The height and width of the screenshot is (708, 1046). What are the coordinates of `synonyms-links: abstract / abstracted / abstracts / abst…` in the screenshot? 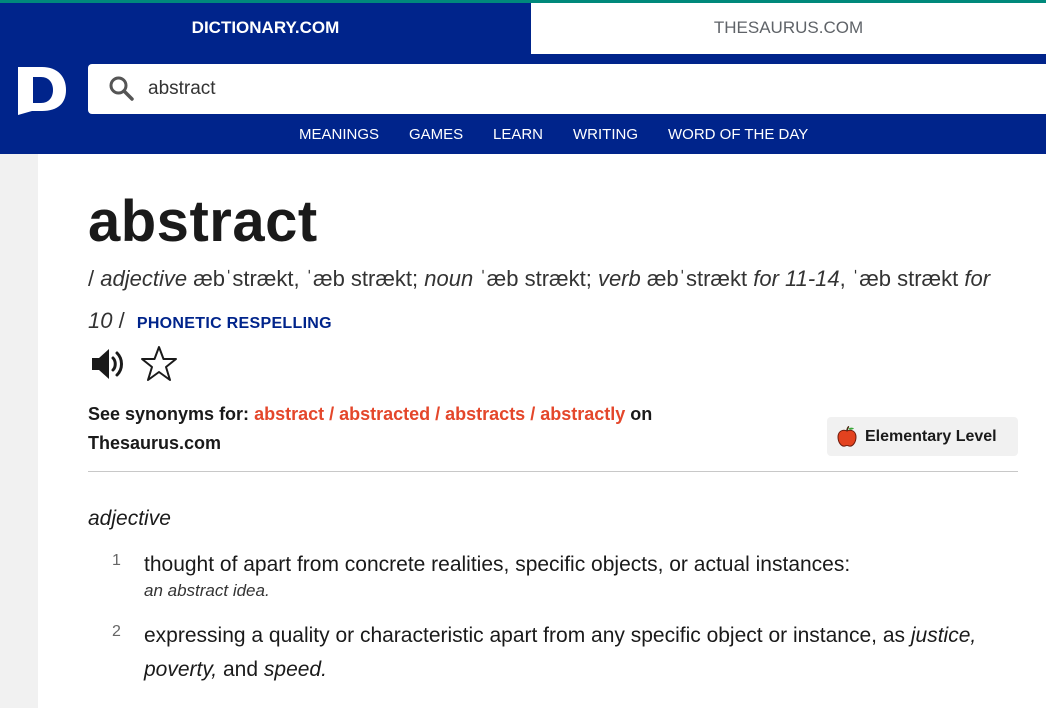 It's located at (439, 414).